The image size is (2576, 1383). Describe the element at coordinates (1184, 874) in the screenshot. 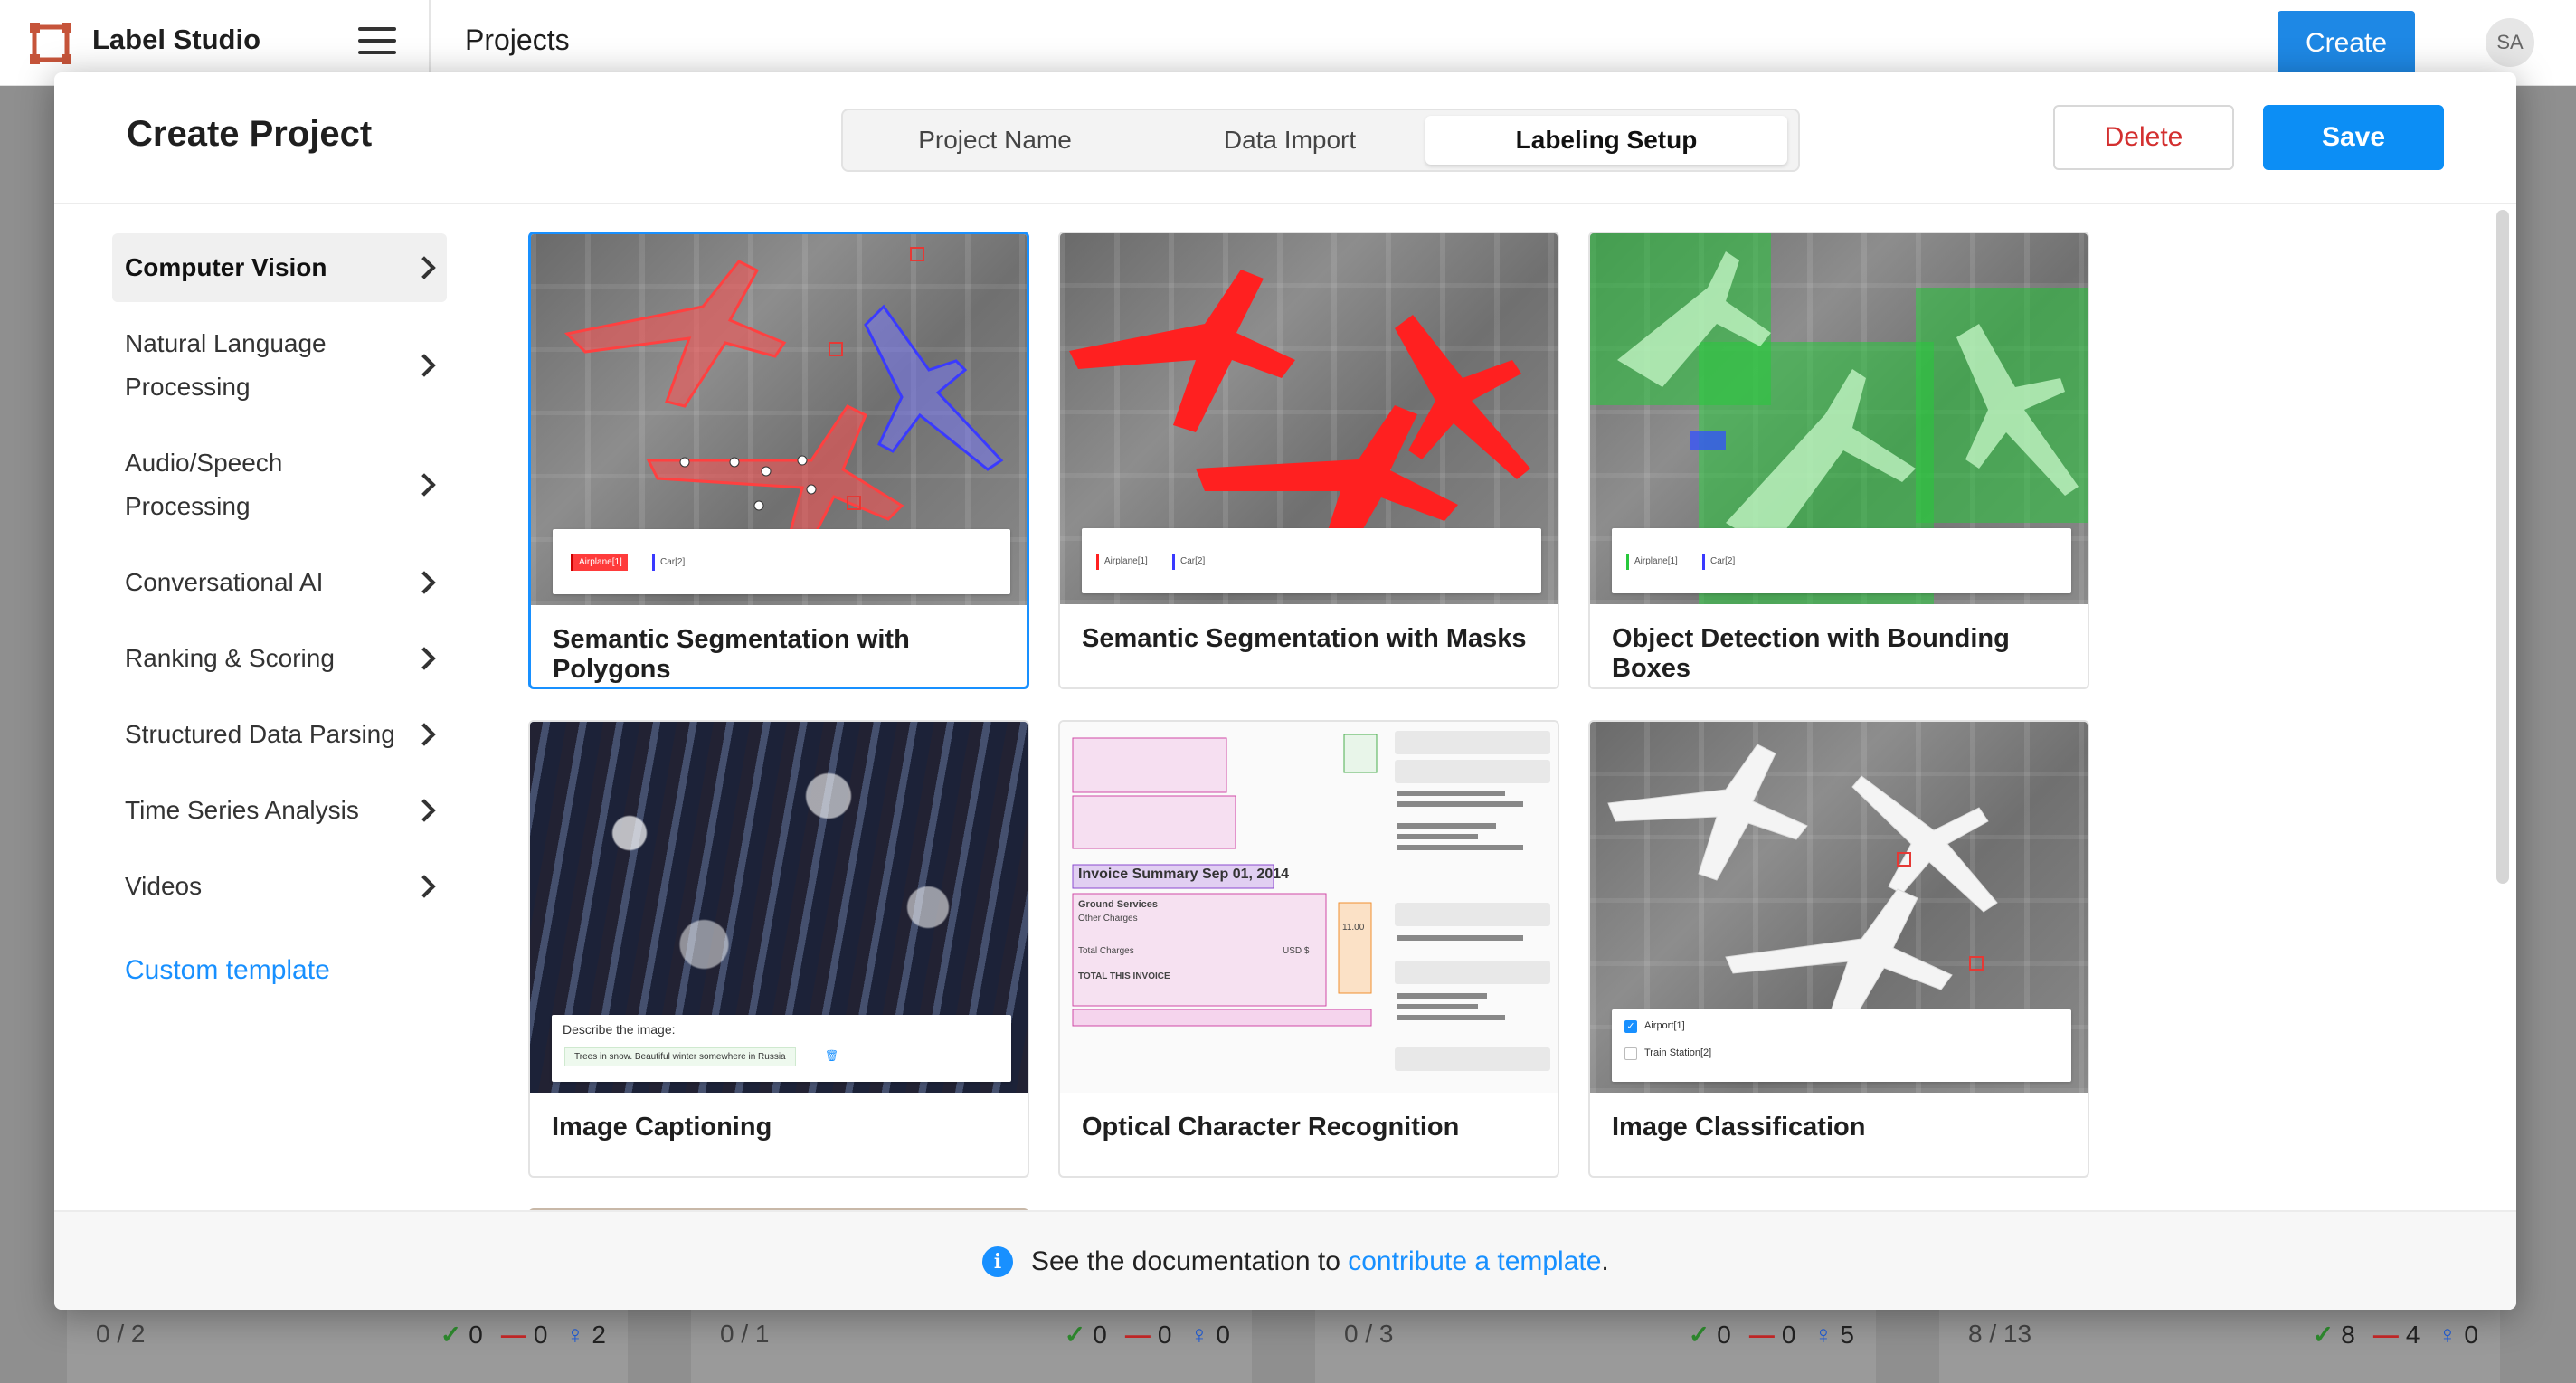

I see `ocr-title: Invoice Summary Sep 01, 2014` at that location.